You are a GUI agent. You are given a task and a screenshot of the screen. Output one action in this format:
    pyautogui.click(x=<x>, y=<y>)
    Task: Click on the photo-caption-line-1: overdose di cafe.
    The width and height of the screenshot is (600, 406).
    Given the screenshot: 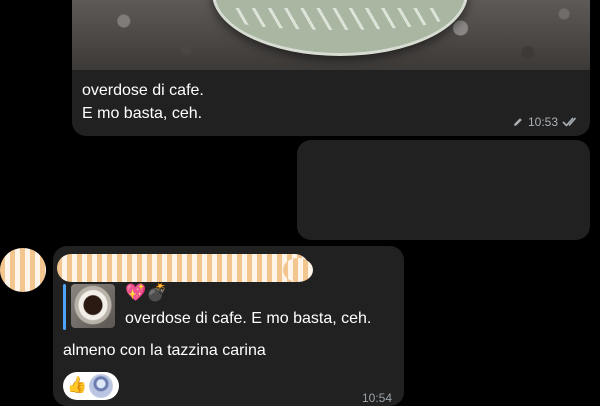 What is the action you would take?
    pyautogui.click(x=143, y=90)
    